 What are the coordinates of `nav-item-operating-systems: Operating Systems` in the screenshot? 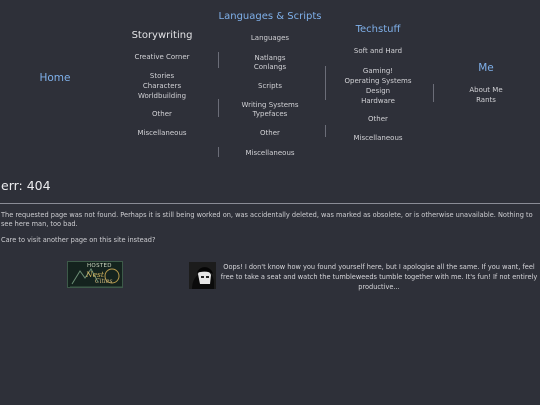 It's located at (378, 81).